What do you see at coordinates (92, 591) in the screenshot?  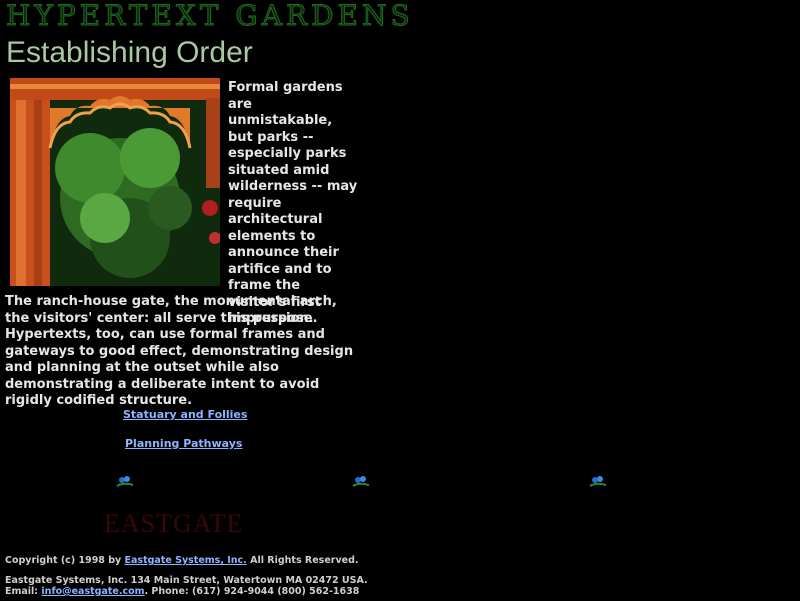 I see `email-link: info@eastgate.com` at bounding box center [92, 591].